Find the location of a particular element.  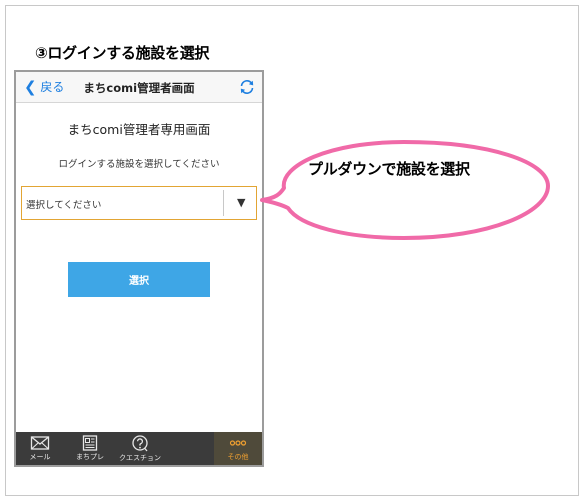

select-button: 選択 is located at coordinates (139, 279).